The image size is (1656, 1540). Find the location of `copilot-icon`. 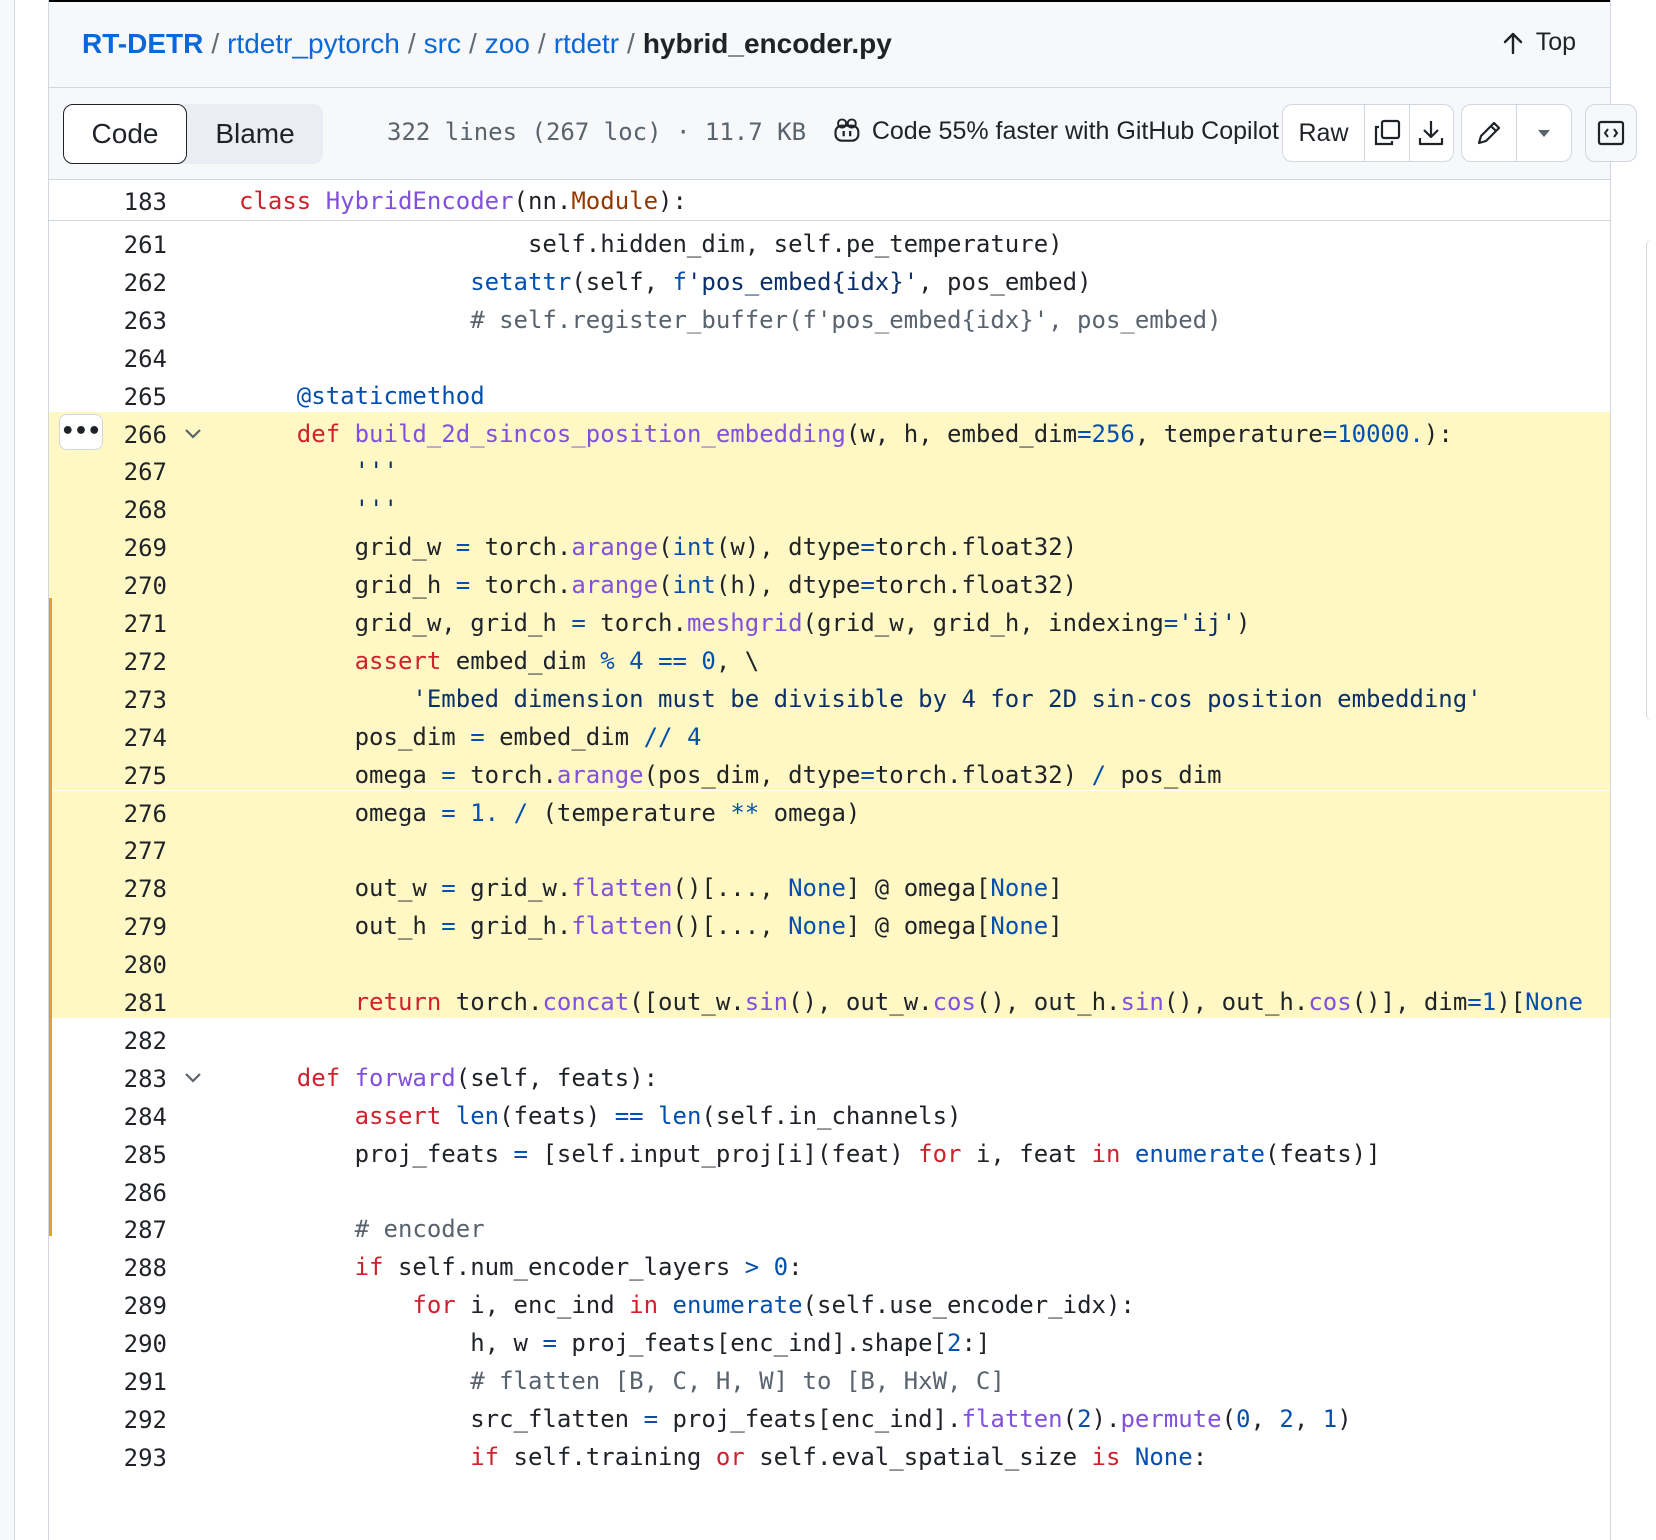

copilot-icon is located at coordinates (847, 130).